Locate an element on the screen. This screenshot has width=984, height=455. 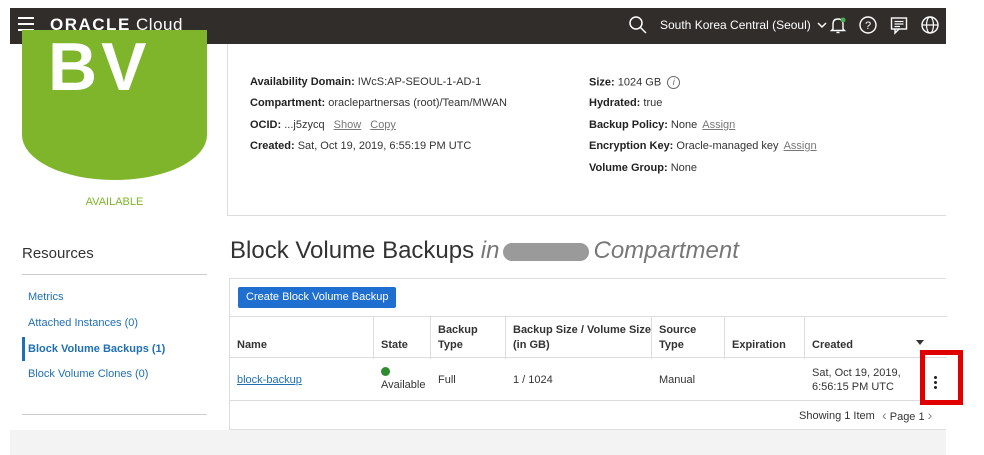
sidebar-active-indicator is located at coordinates (23, 349).